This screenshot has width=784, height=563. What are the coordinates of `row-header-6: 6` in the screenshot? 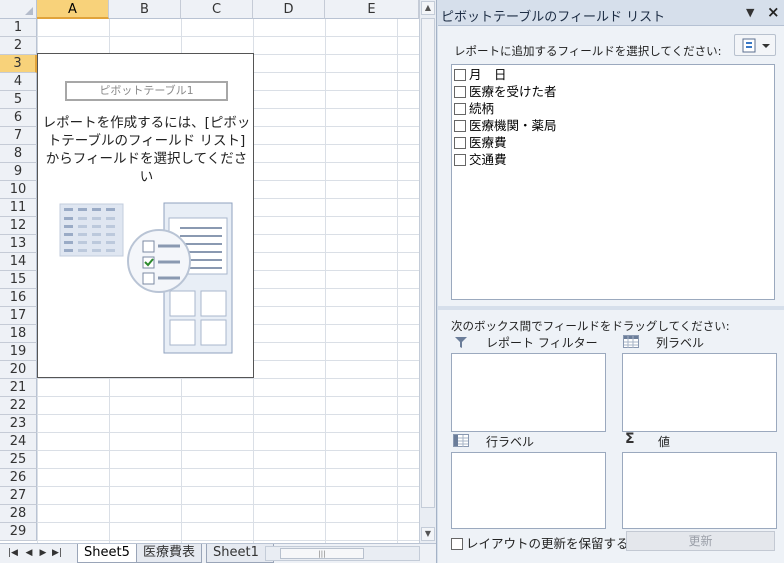 It's located at (18, 118).